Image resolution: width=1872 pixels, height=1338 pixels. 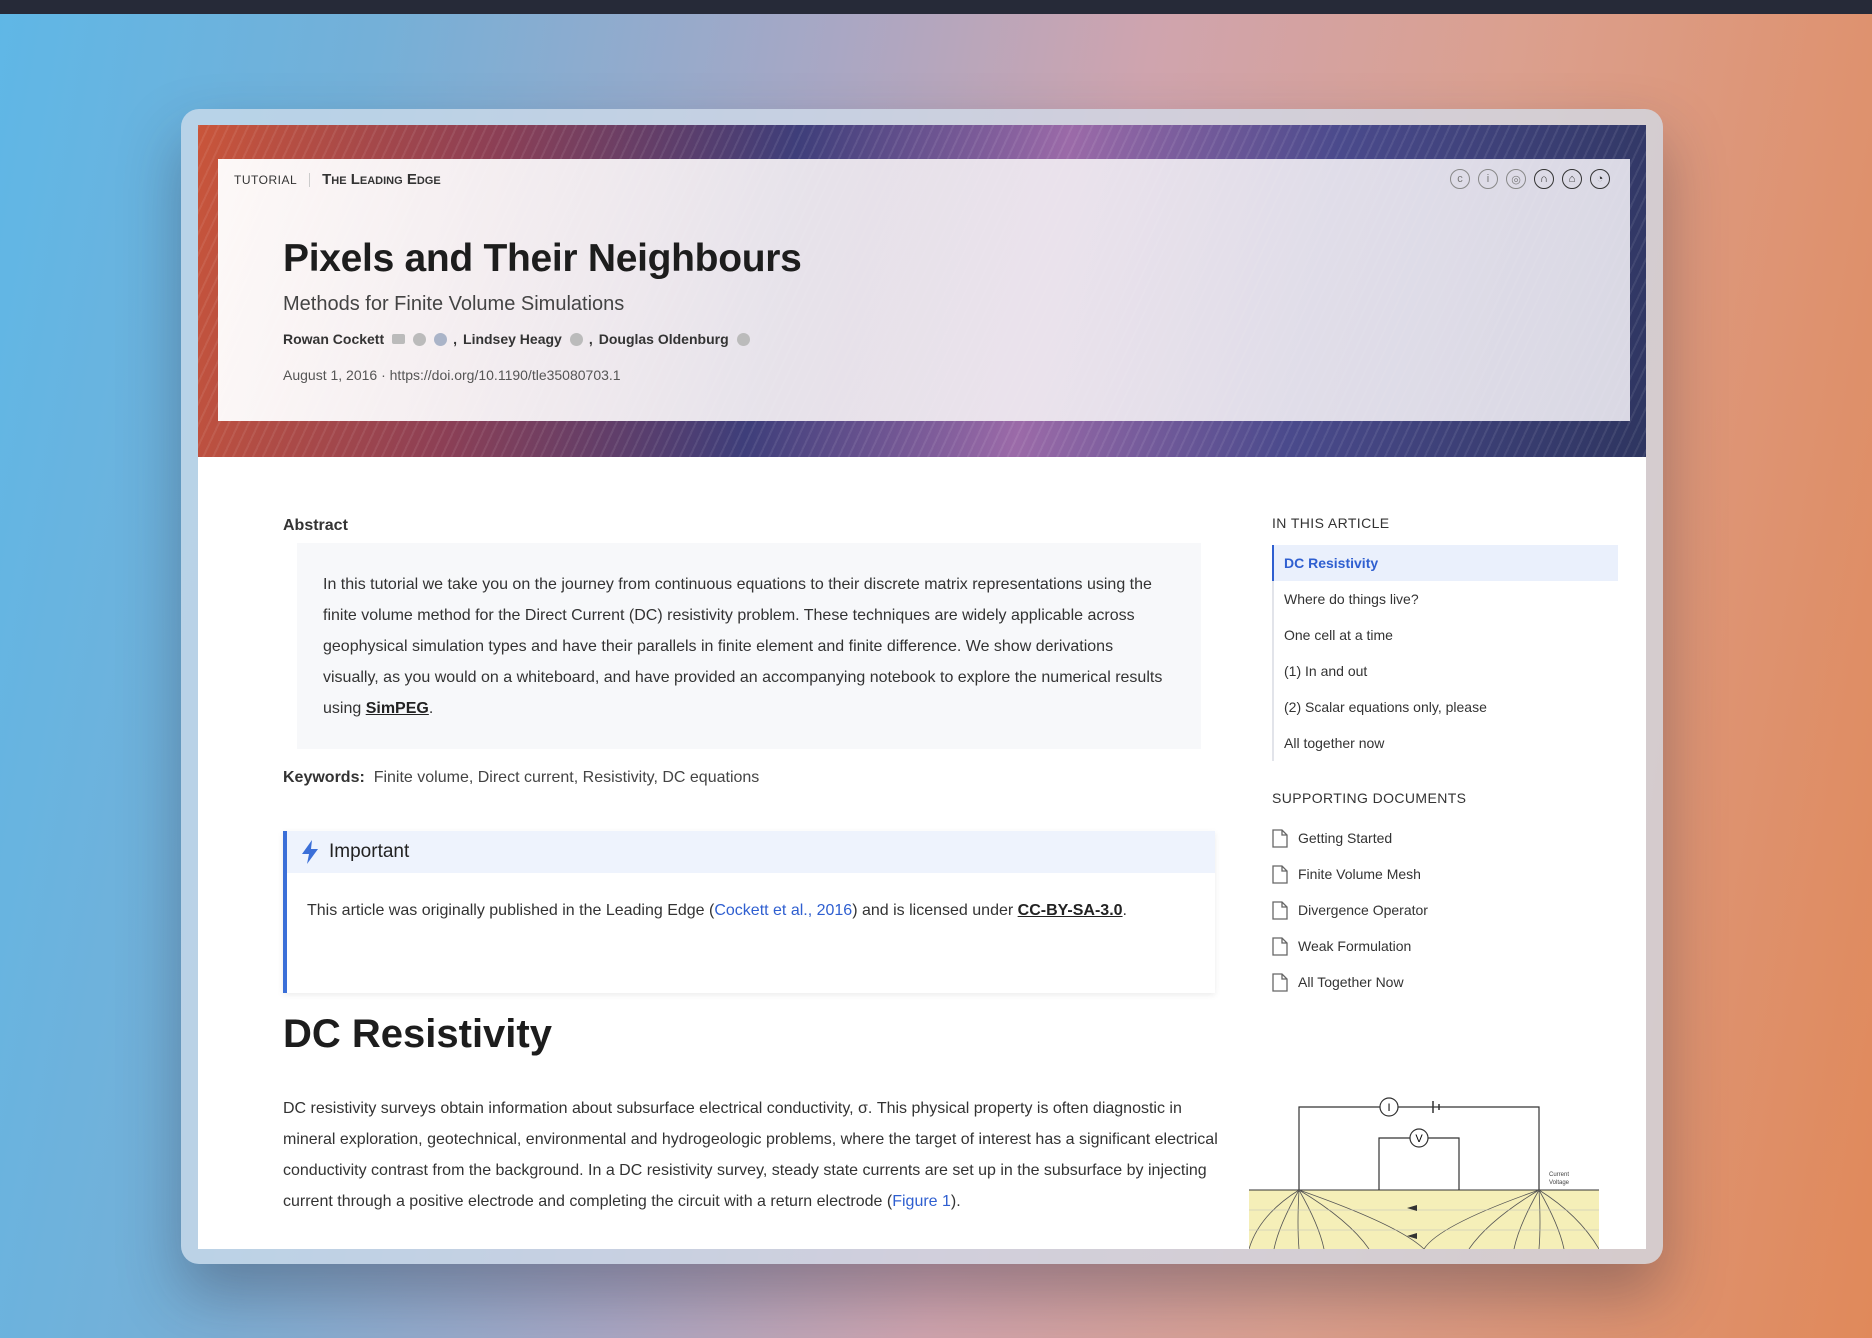 I want to click on twitter-icon, so click(x=441, y=339).